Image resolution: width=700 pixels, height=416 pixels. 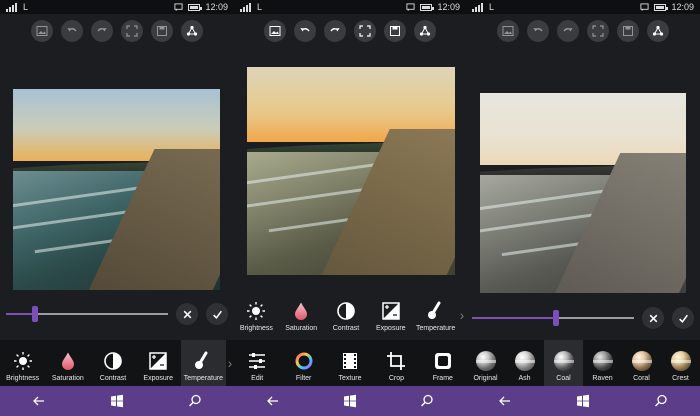 I want to click on filter-coral: Coral, so click(x=641, y=363).